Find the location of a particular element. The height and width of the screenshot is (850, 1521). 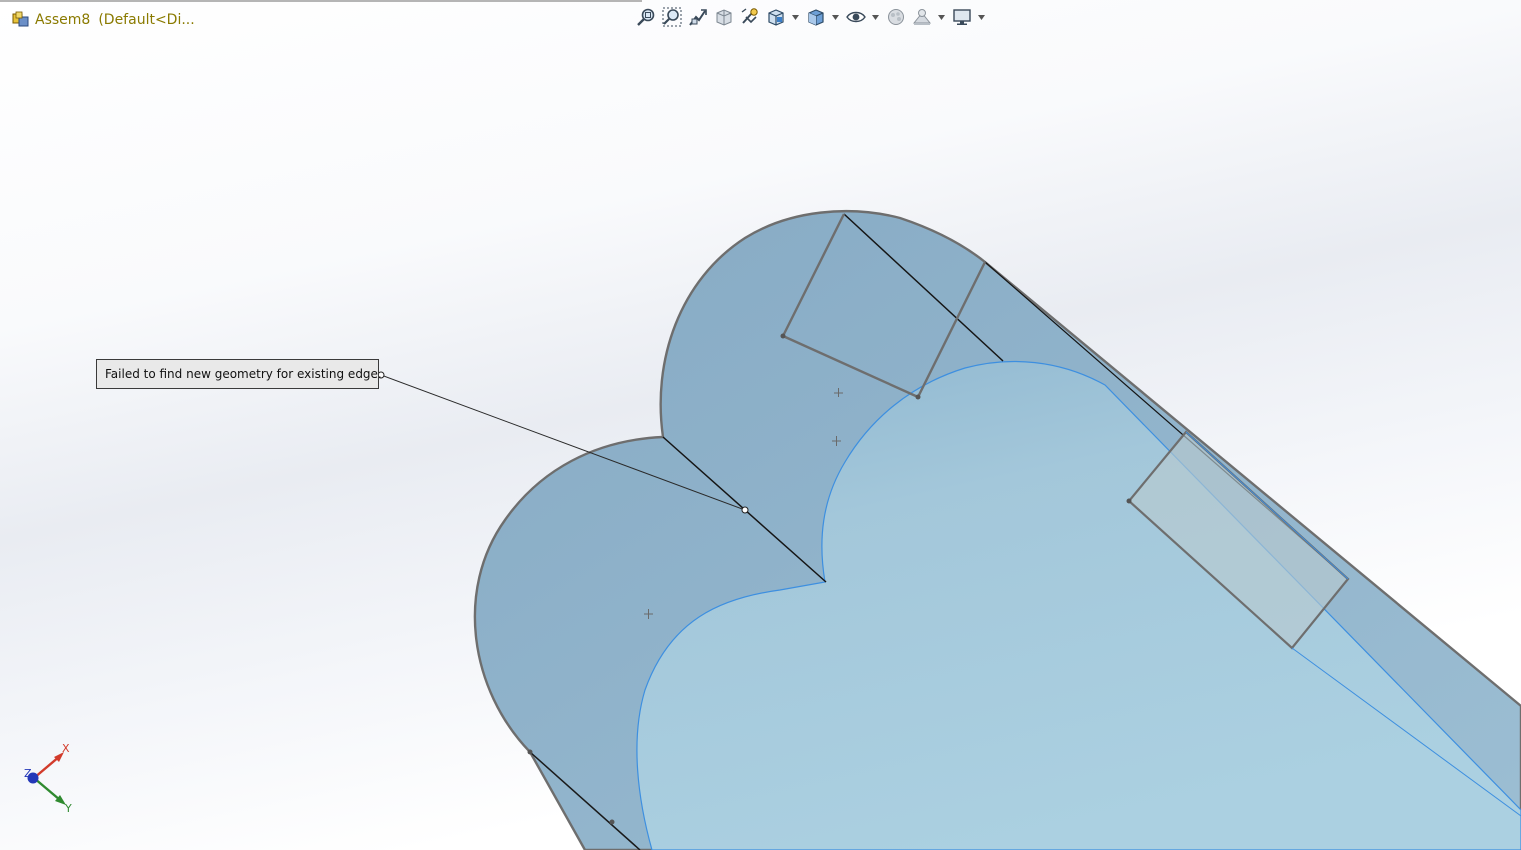

previous-view-icon is located at coordinates (698, 17).